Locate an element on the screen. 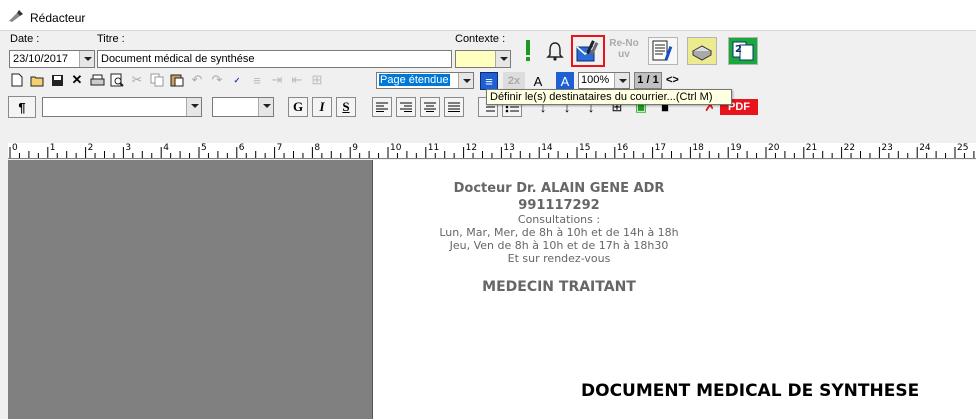 The height and width of the screenshot is (419, 976). strike-label: S is located at coordinates (346, 106).